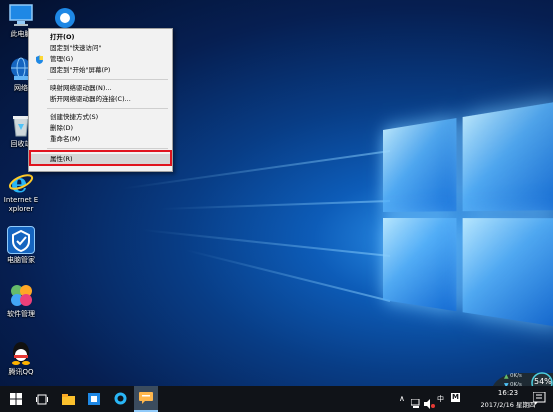  I want to click on highlight-box, so click(100, 158).